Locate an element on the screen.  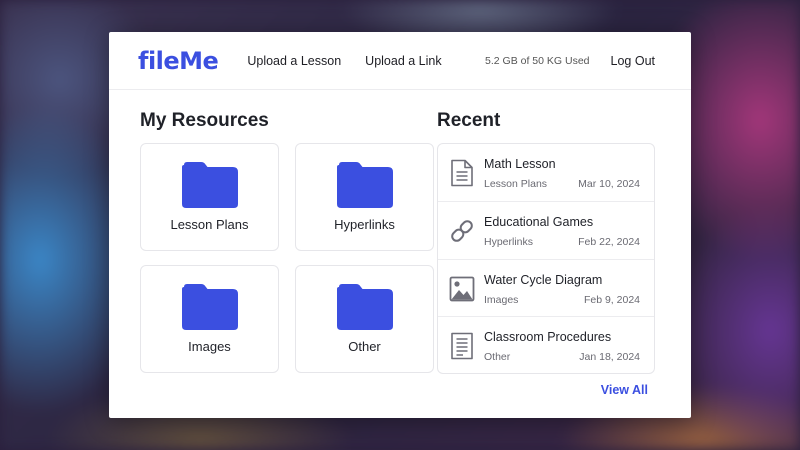
recent-item-title: Water Cycle Diagram is located at coordinates (543, 279).